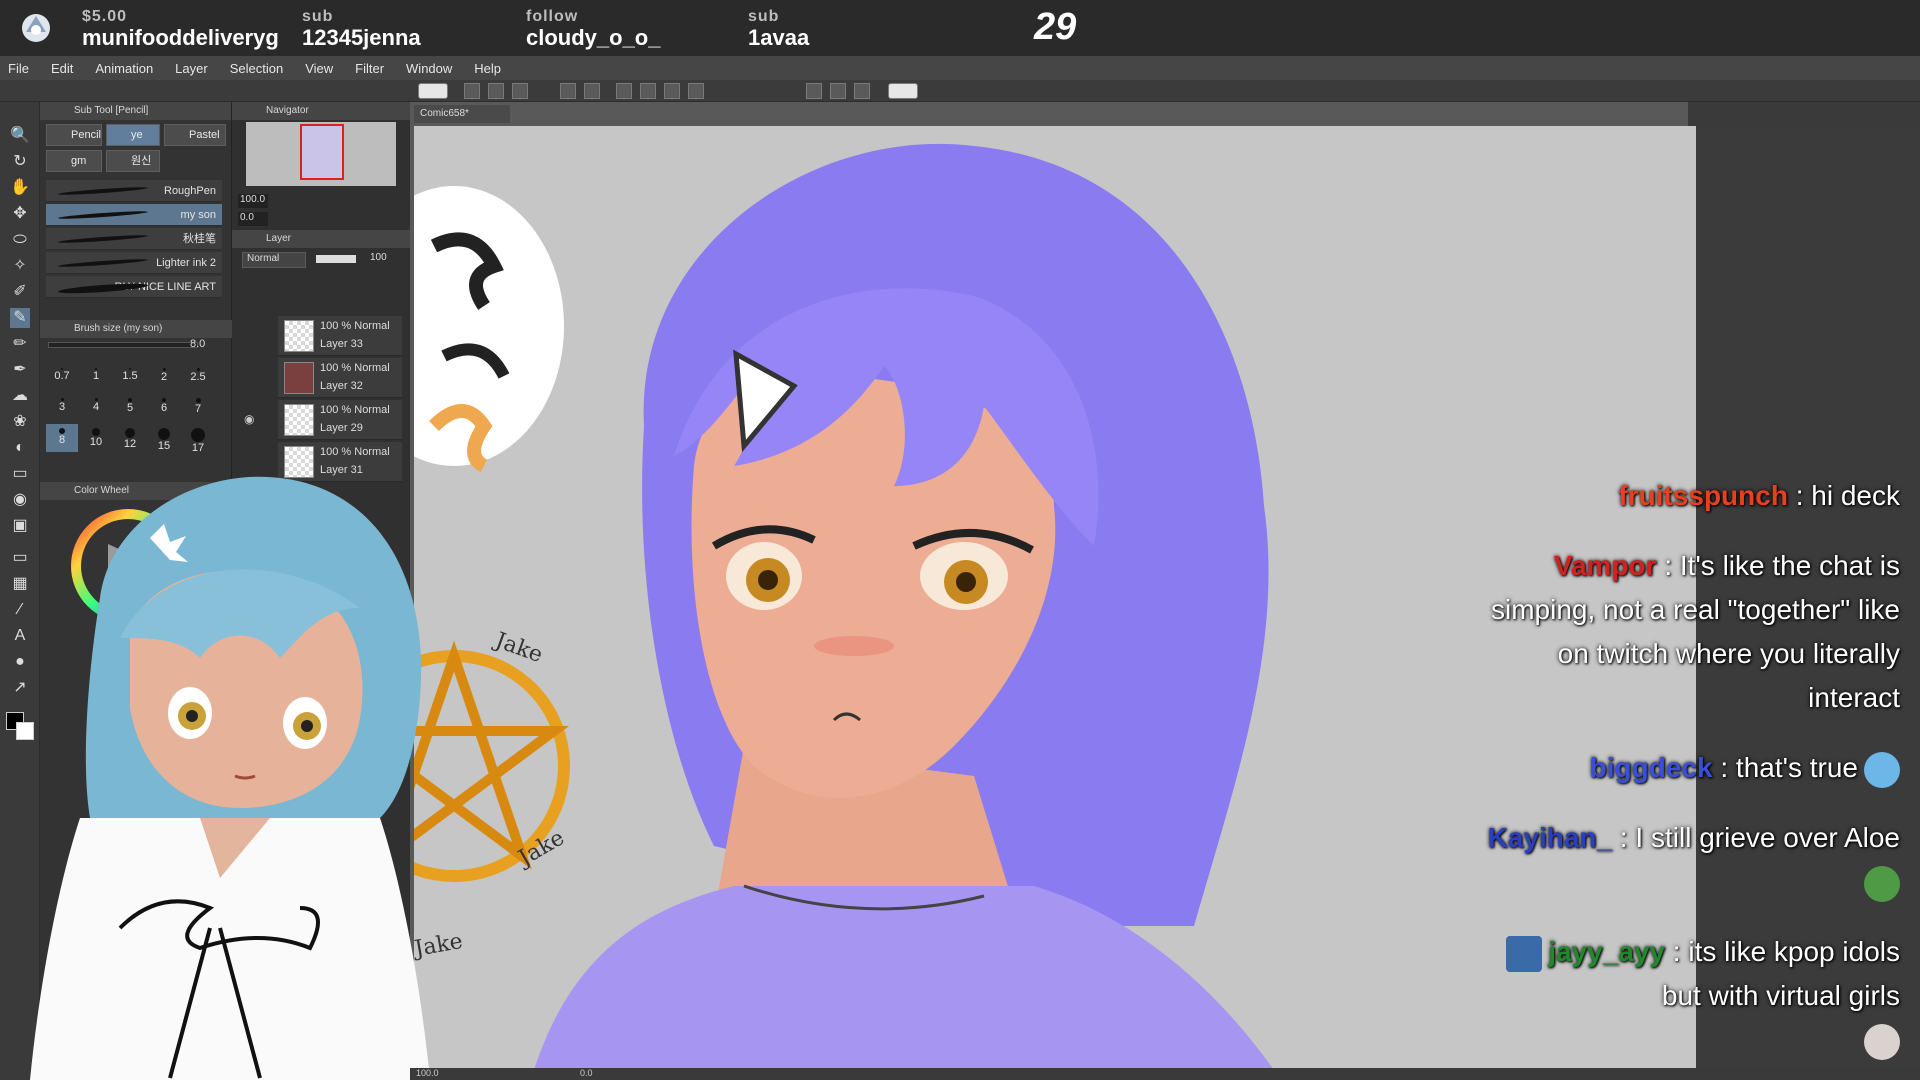  Describe the element at coordinates (696, 91) in the screenshot. I see `transform-icon` at that location.